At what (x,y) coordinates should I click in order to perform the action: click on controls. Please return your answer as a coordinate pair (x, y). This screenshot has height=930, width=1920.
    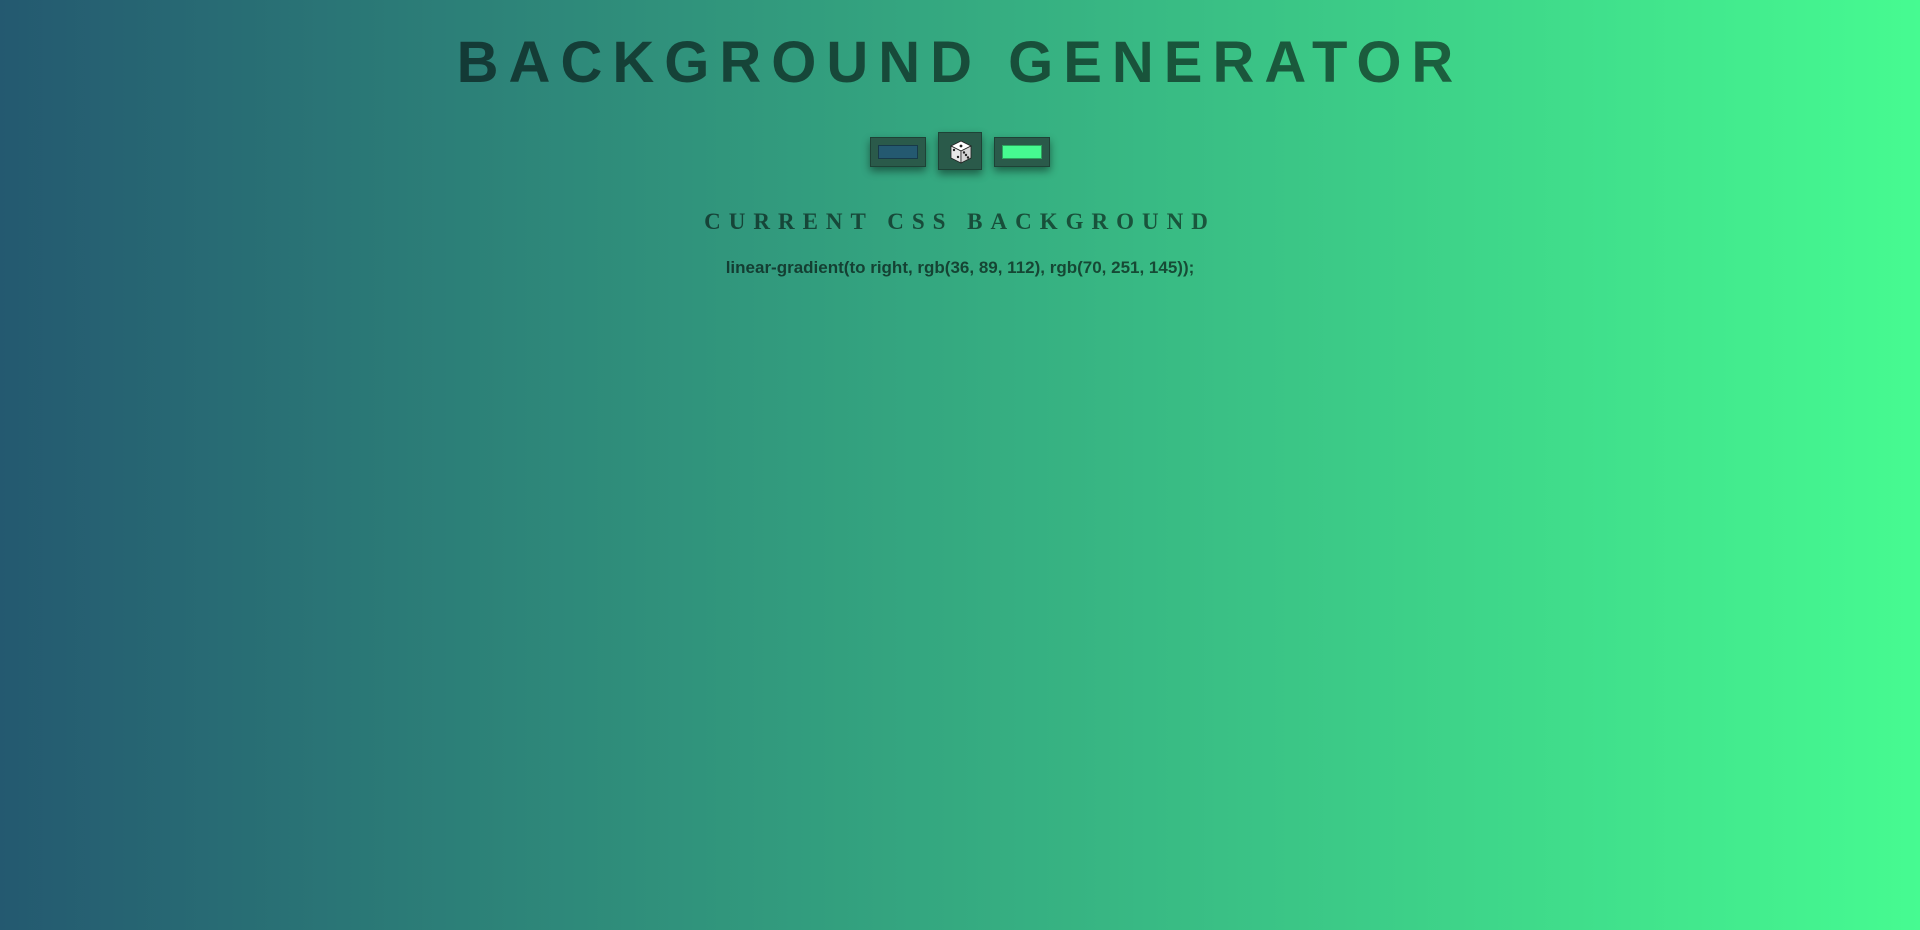
    Looking at the image, I should click on (960, 152).